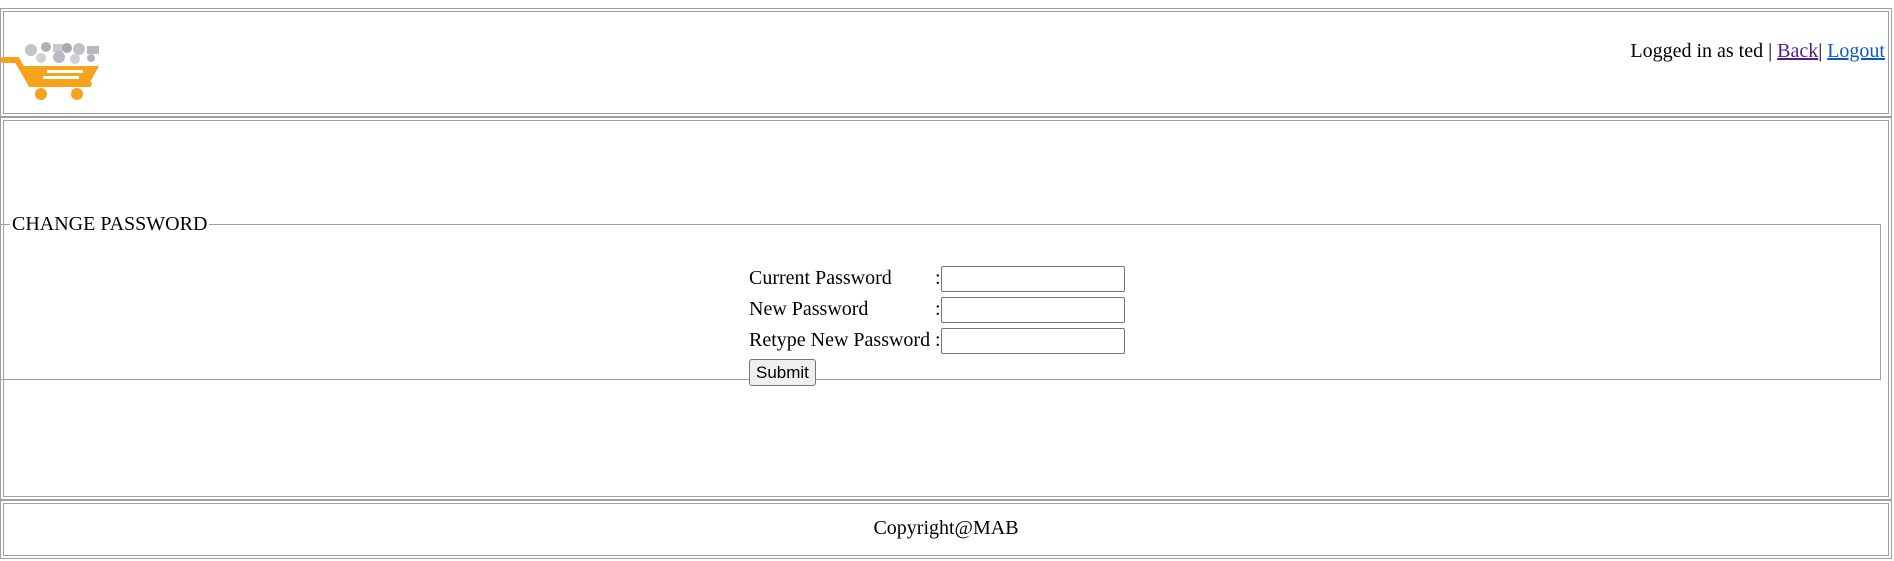 The height and width of the screenshot is (561, 1894). I want to click on logged-in-text: Logged in as ted |, so click(1701, 51).